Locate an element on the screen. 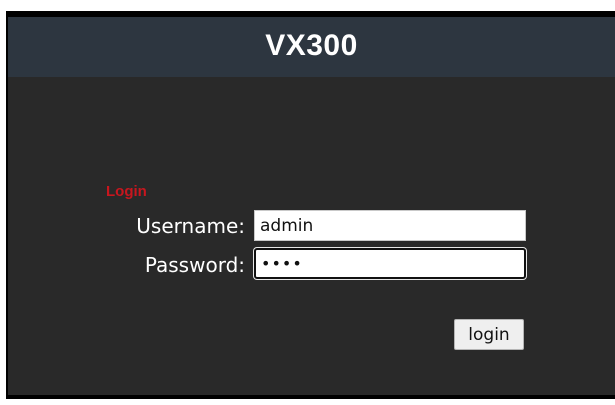  password-label: Password: is located at coordinates (194, 265).